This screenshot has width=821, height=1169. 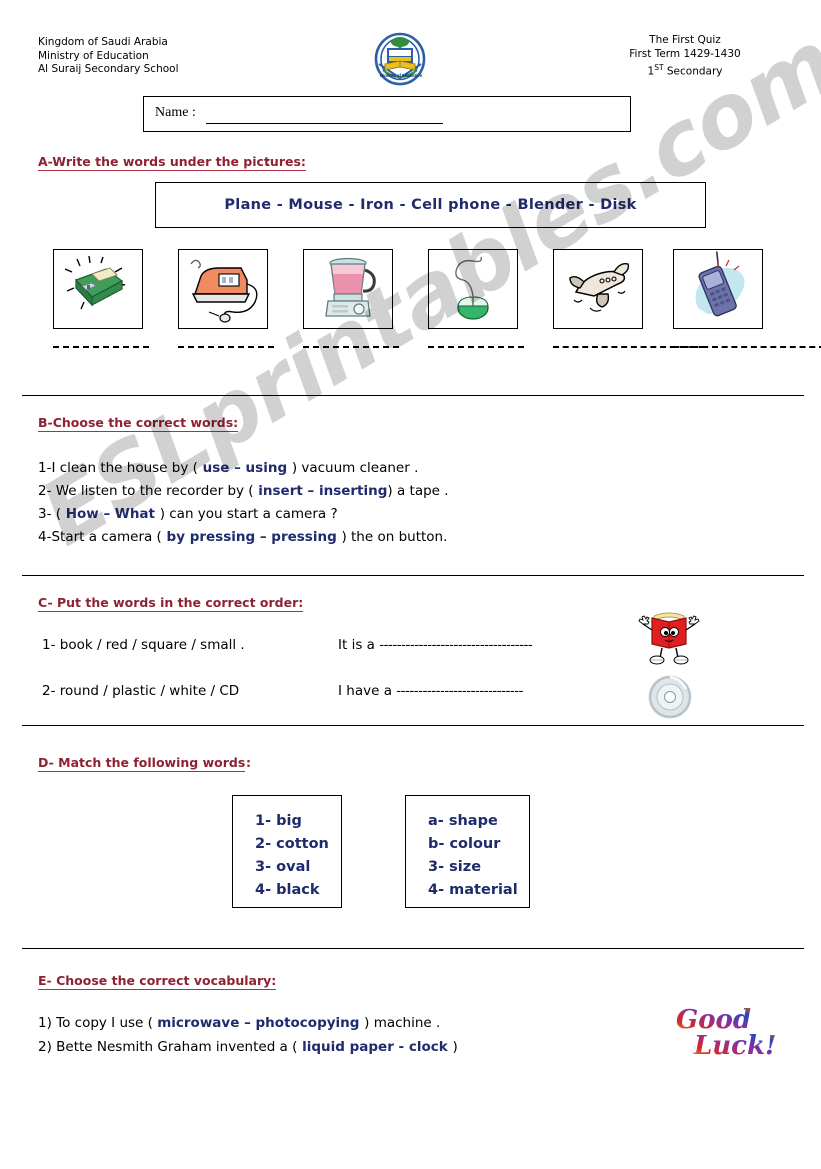 I want to click on section-c-prompt-2: 2- round / plastic / white / CD, so click(x=141, y=691).